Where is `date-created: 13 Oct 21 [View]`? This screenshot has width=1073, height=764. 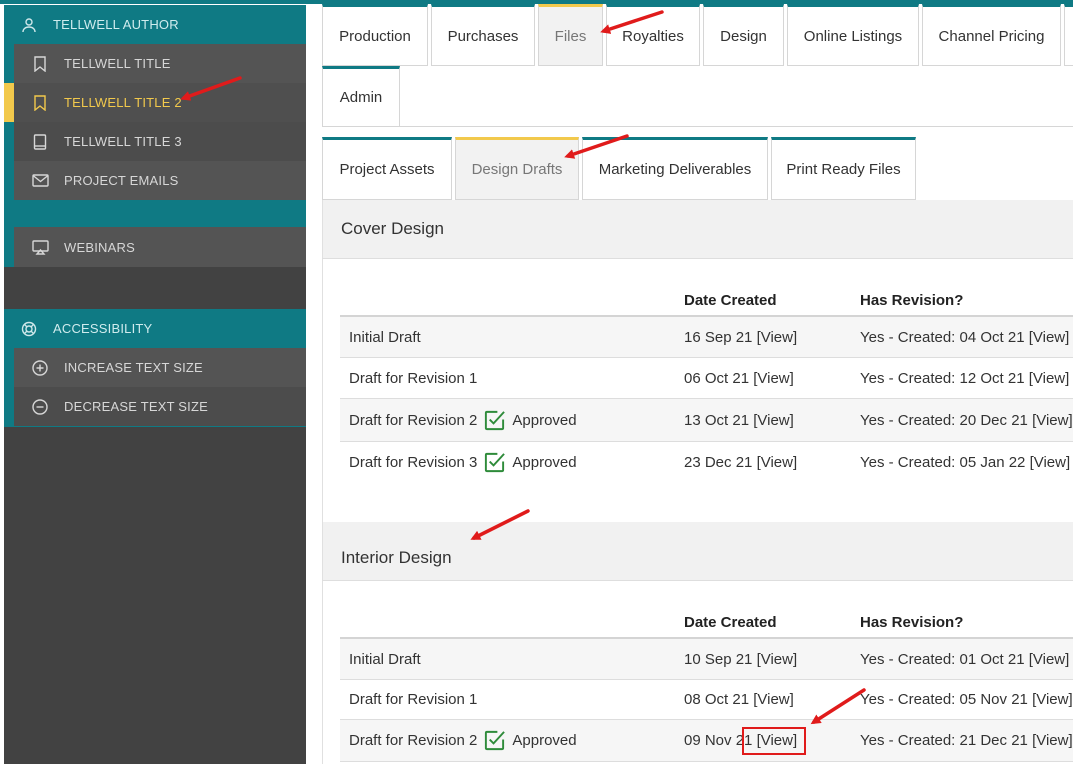
date-created: 13 Oct 21 [View] is located at coordinates (739, 420).